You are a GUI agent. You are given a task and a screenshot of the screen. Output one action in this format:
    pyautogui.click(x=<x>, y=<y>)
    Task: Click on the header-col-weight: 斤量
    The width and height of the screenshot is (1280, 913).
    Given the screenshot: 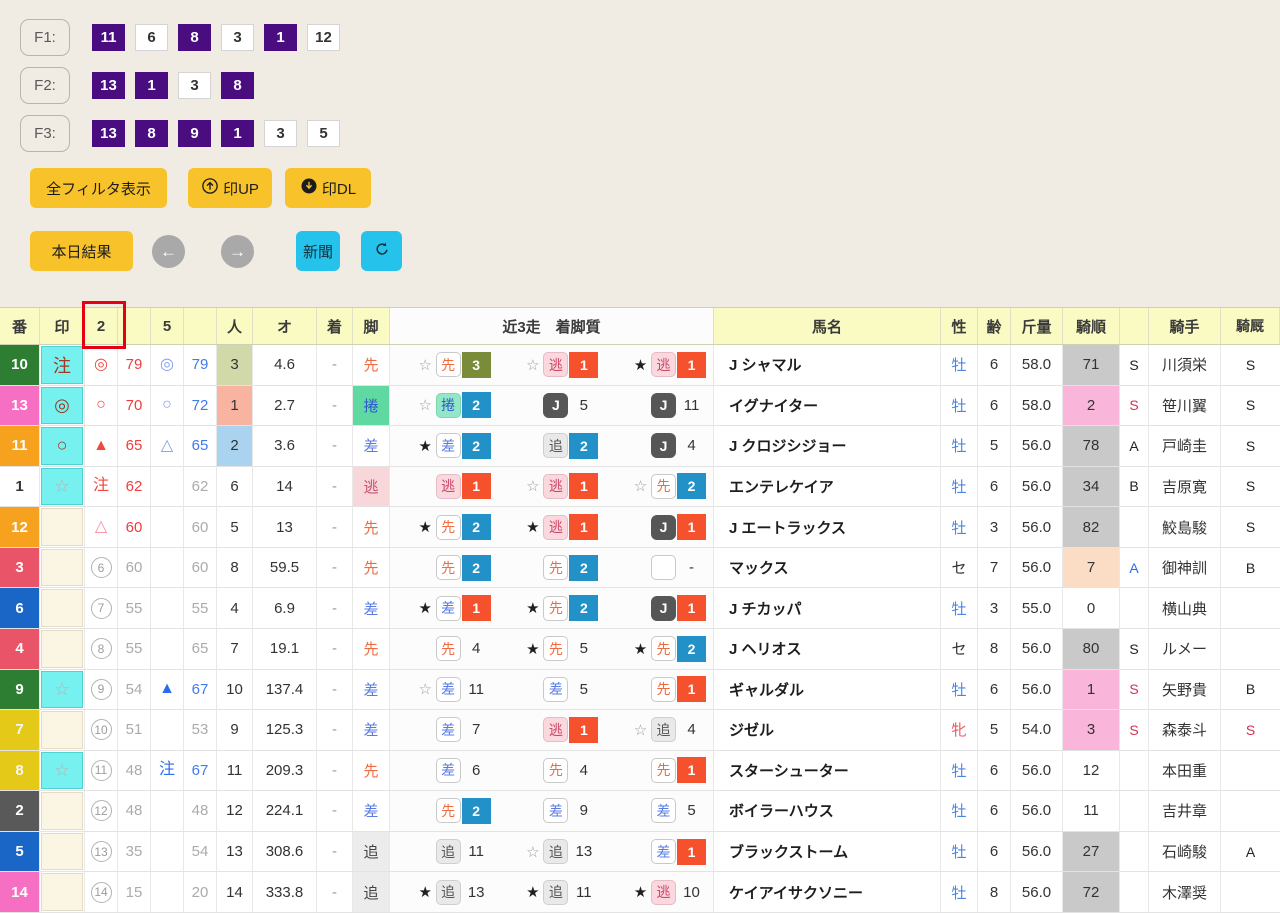 What is the action you would take?
    pyautogui.click(x=1037, y=326)
    